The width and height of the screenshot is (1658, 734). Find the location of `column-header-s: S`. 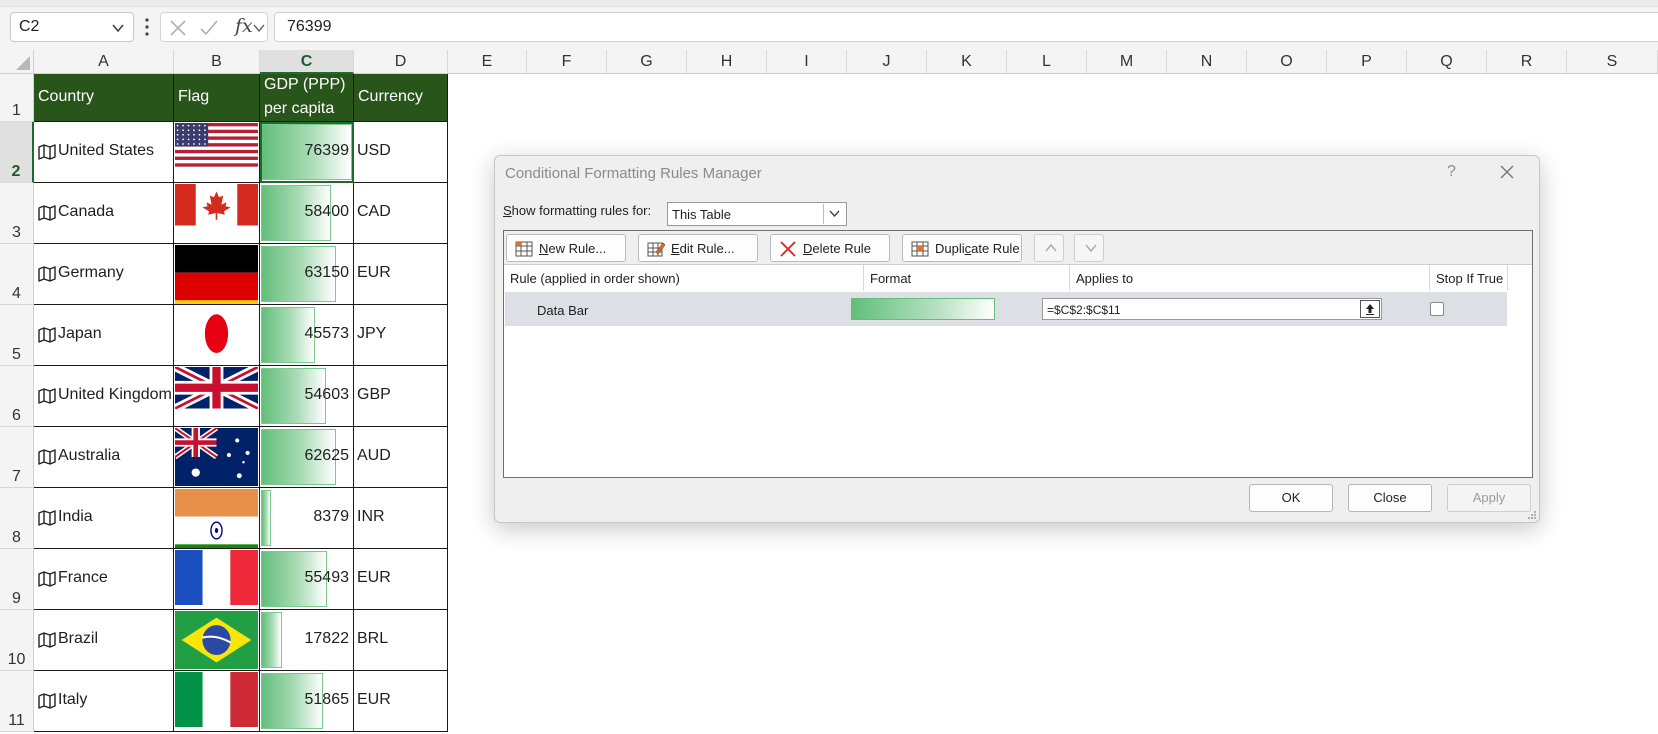

column-header-s: S is located at coordinates (1612, 62).